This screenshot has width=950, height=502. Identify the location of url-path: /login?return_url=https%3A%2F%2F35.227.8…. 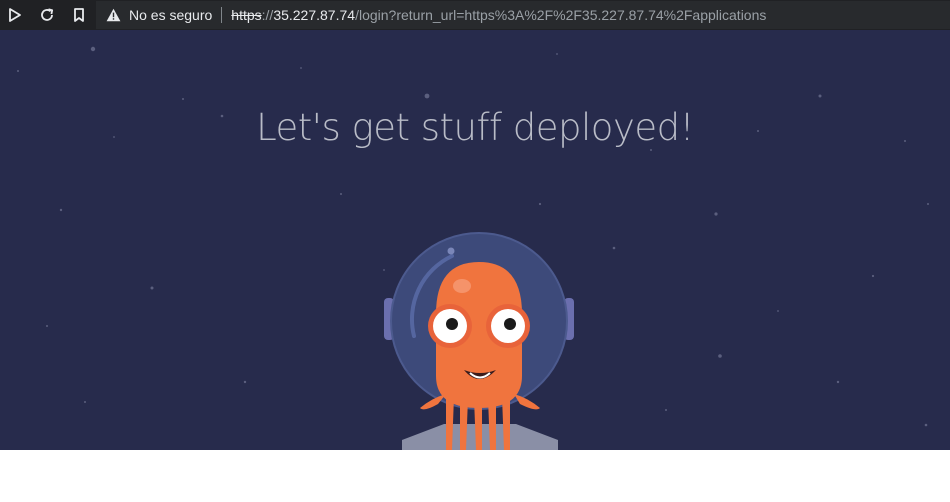
(561, 15).